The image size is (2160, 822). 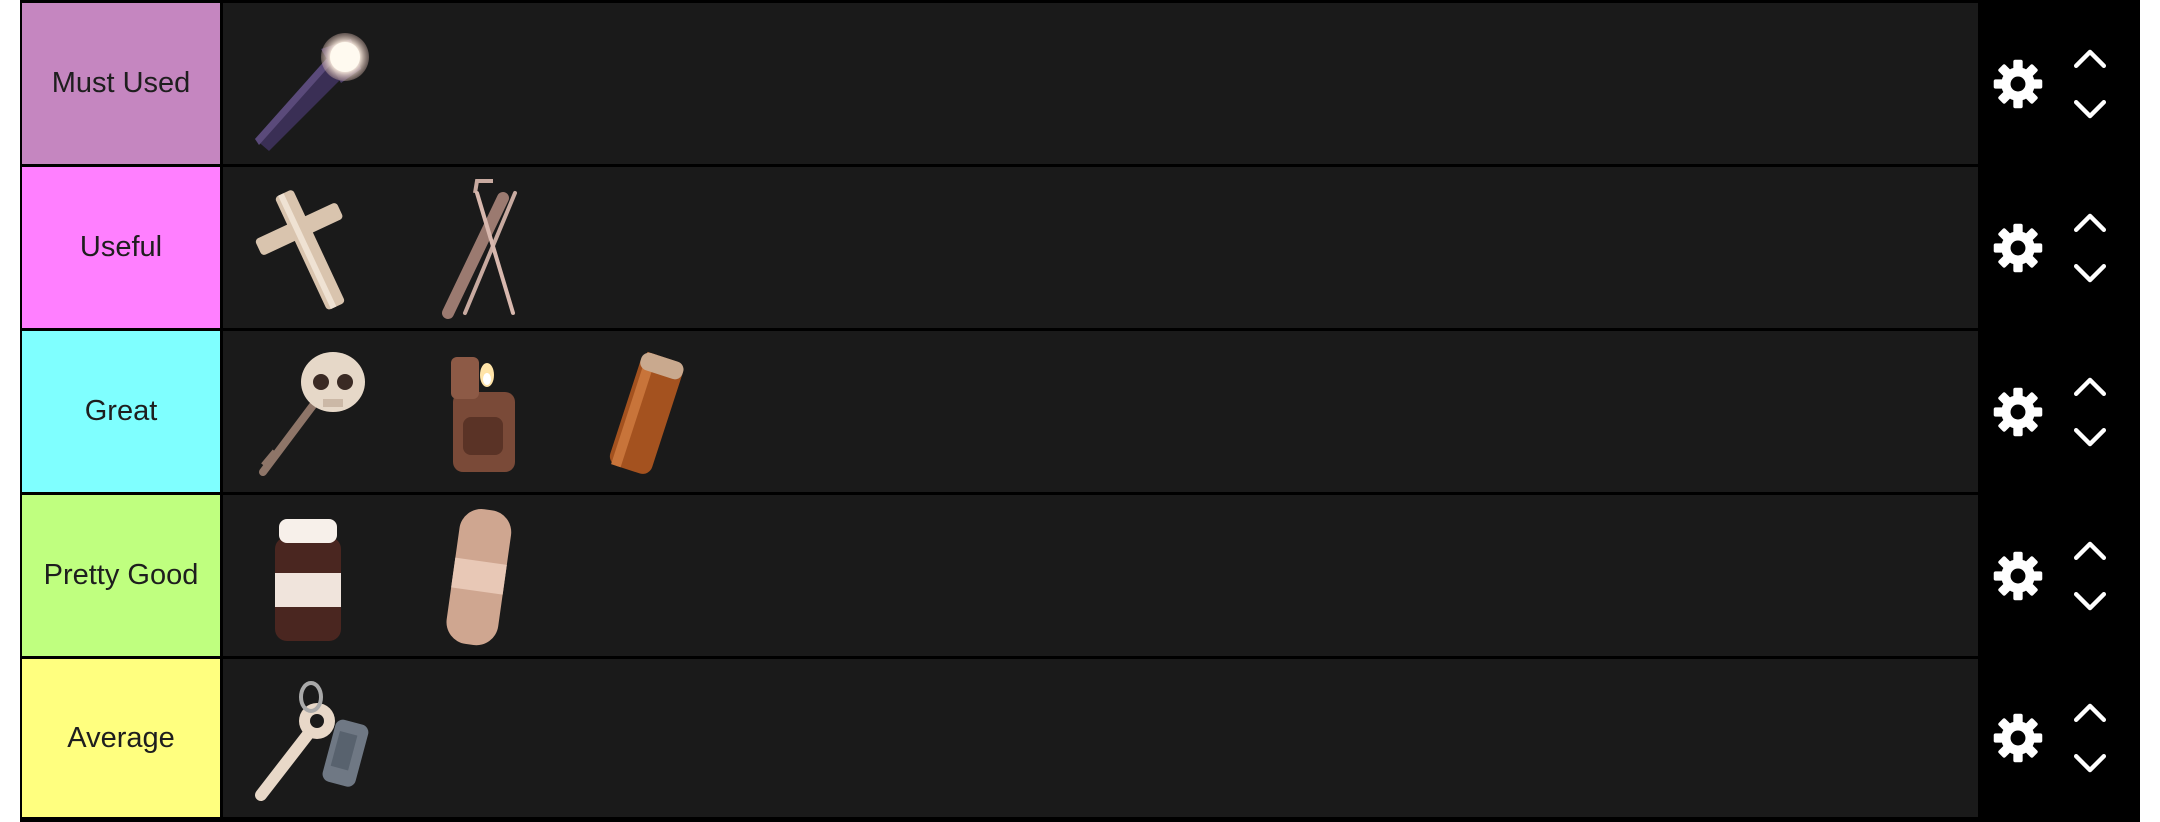 I want to click on tier-label-text: Must Used, so click(x=121, y=83).